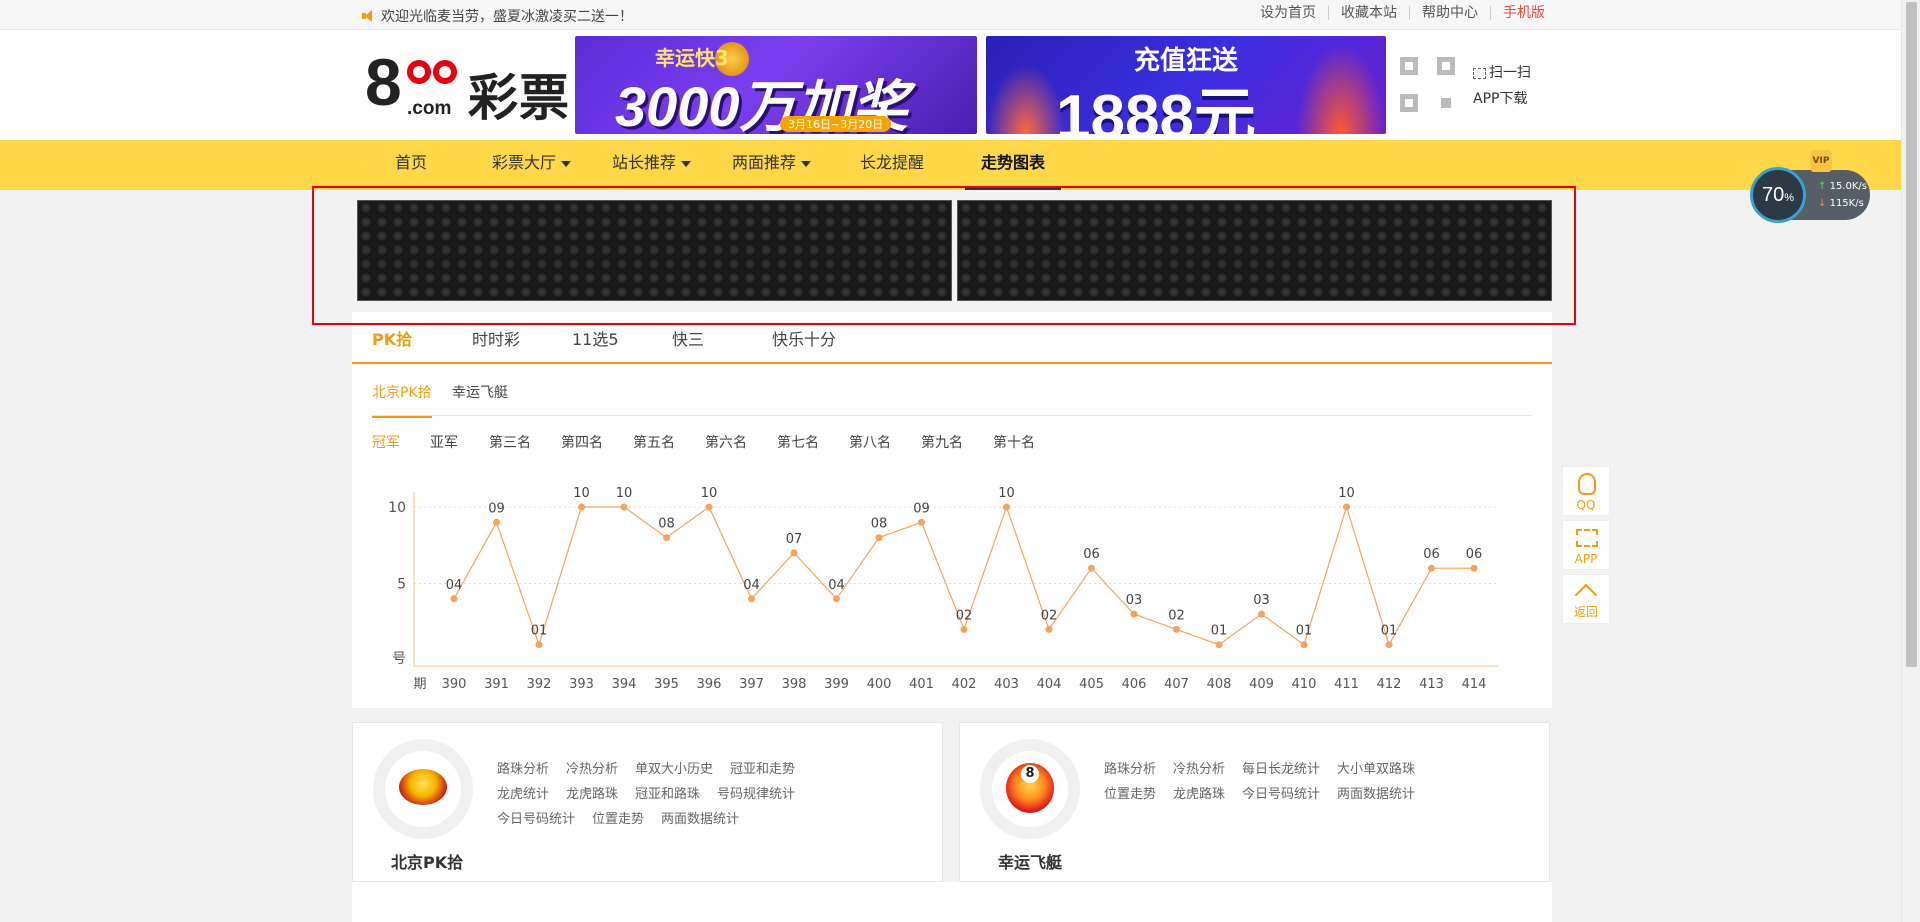  What do you see at coordinates (762, 769) in the screenshot?
I see `link-sum-trend: 冠亚和走势` at bounding box center [762, 769].